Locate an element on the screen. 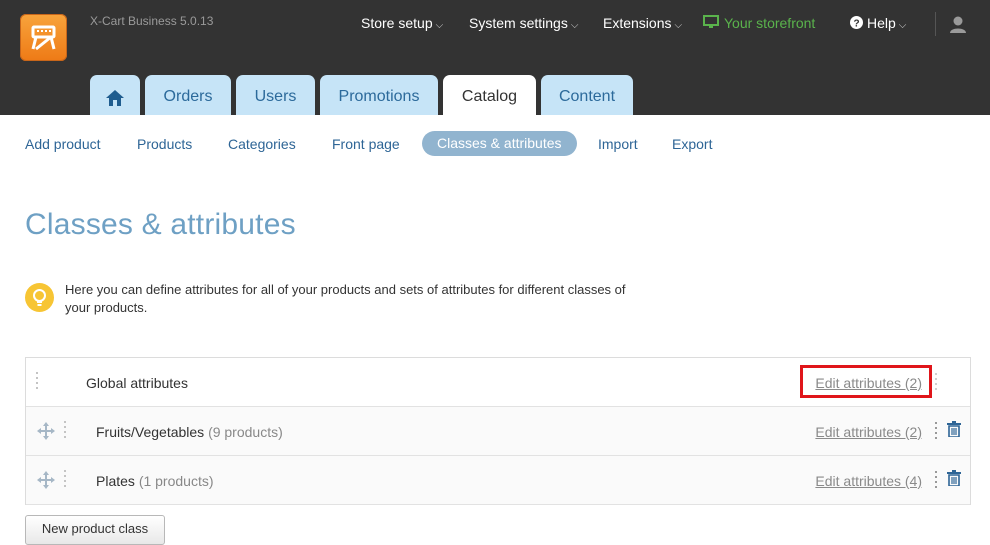 The height and width of the screenshot is (545, 990). store-setup-label: Store setup is located at coordinates (397, 23).